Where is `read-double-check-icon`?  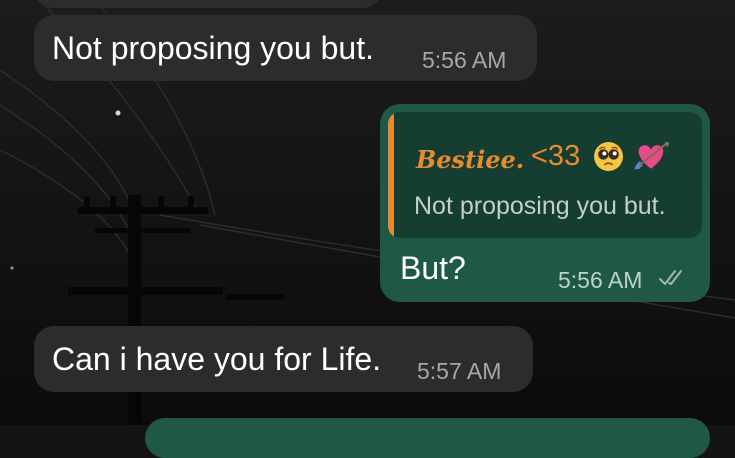 read-double-check-icon is located at coordinates (670, 277).